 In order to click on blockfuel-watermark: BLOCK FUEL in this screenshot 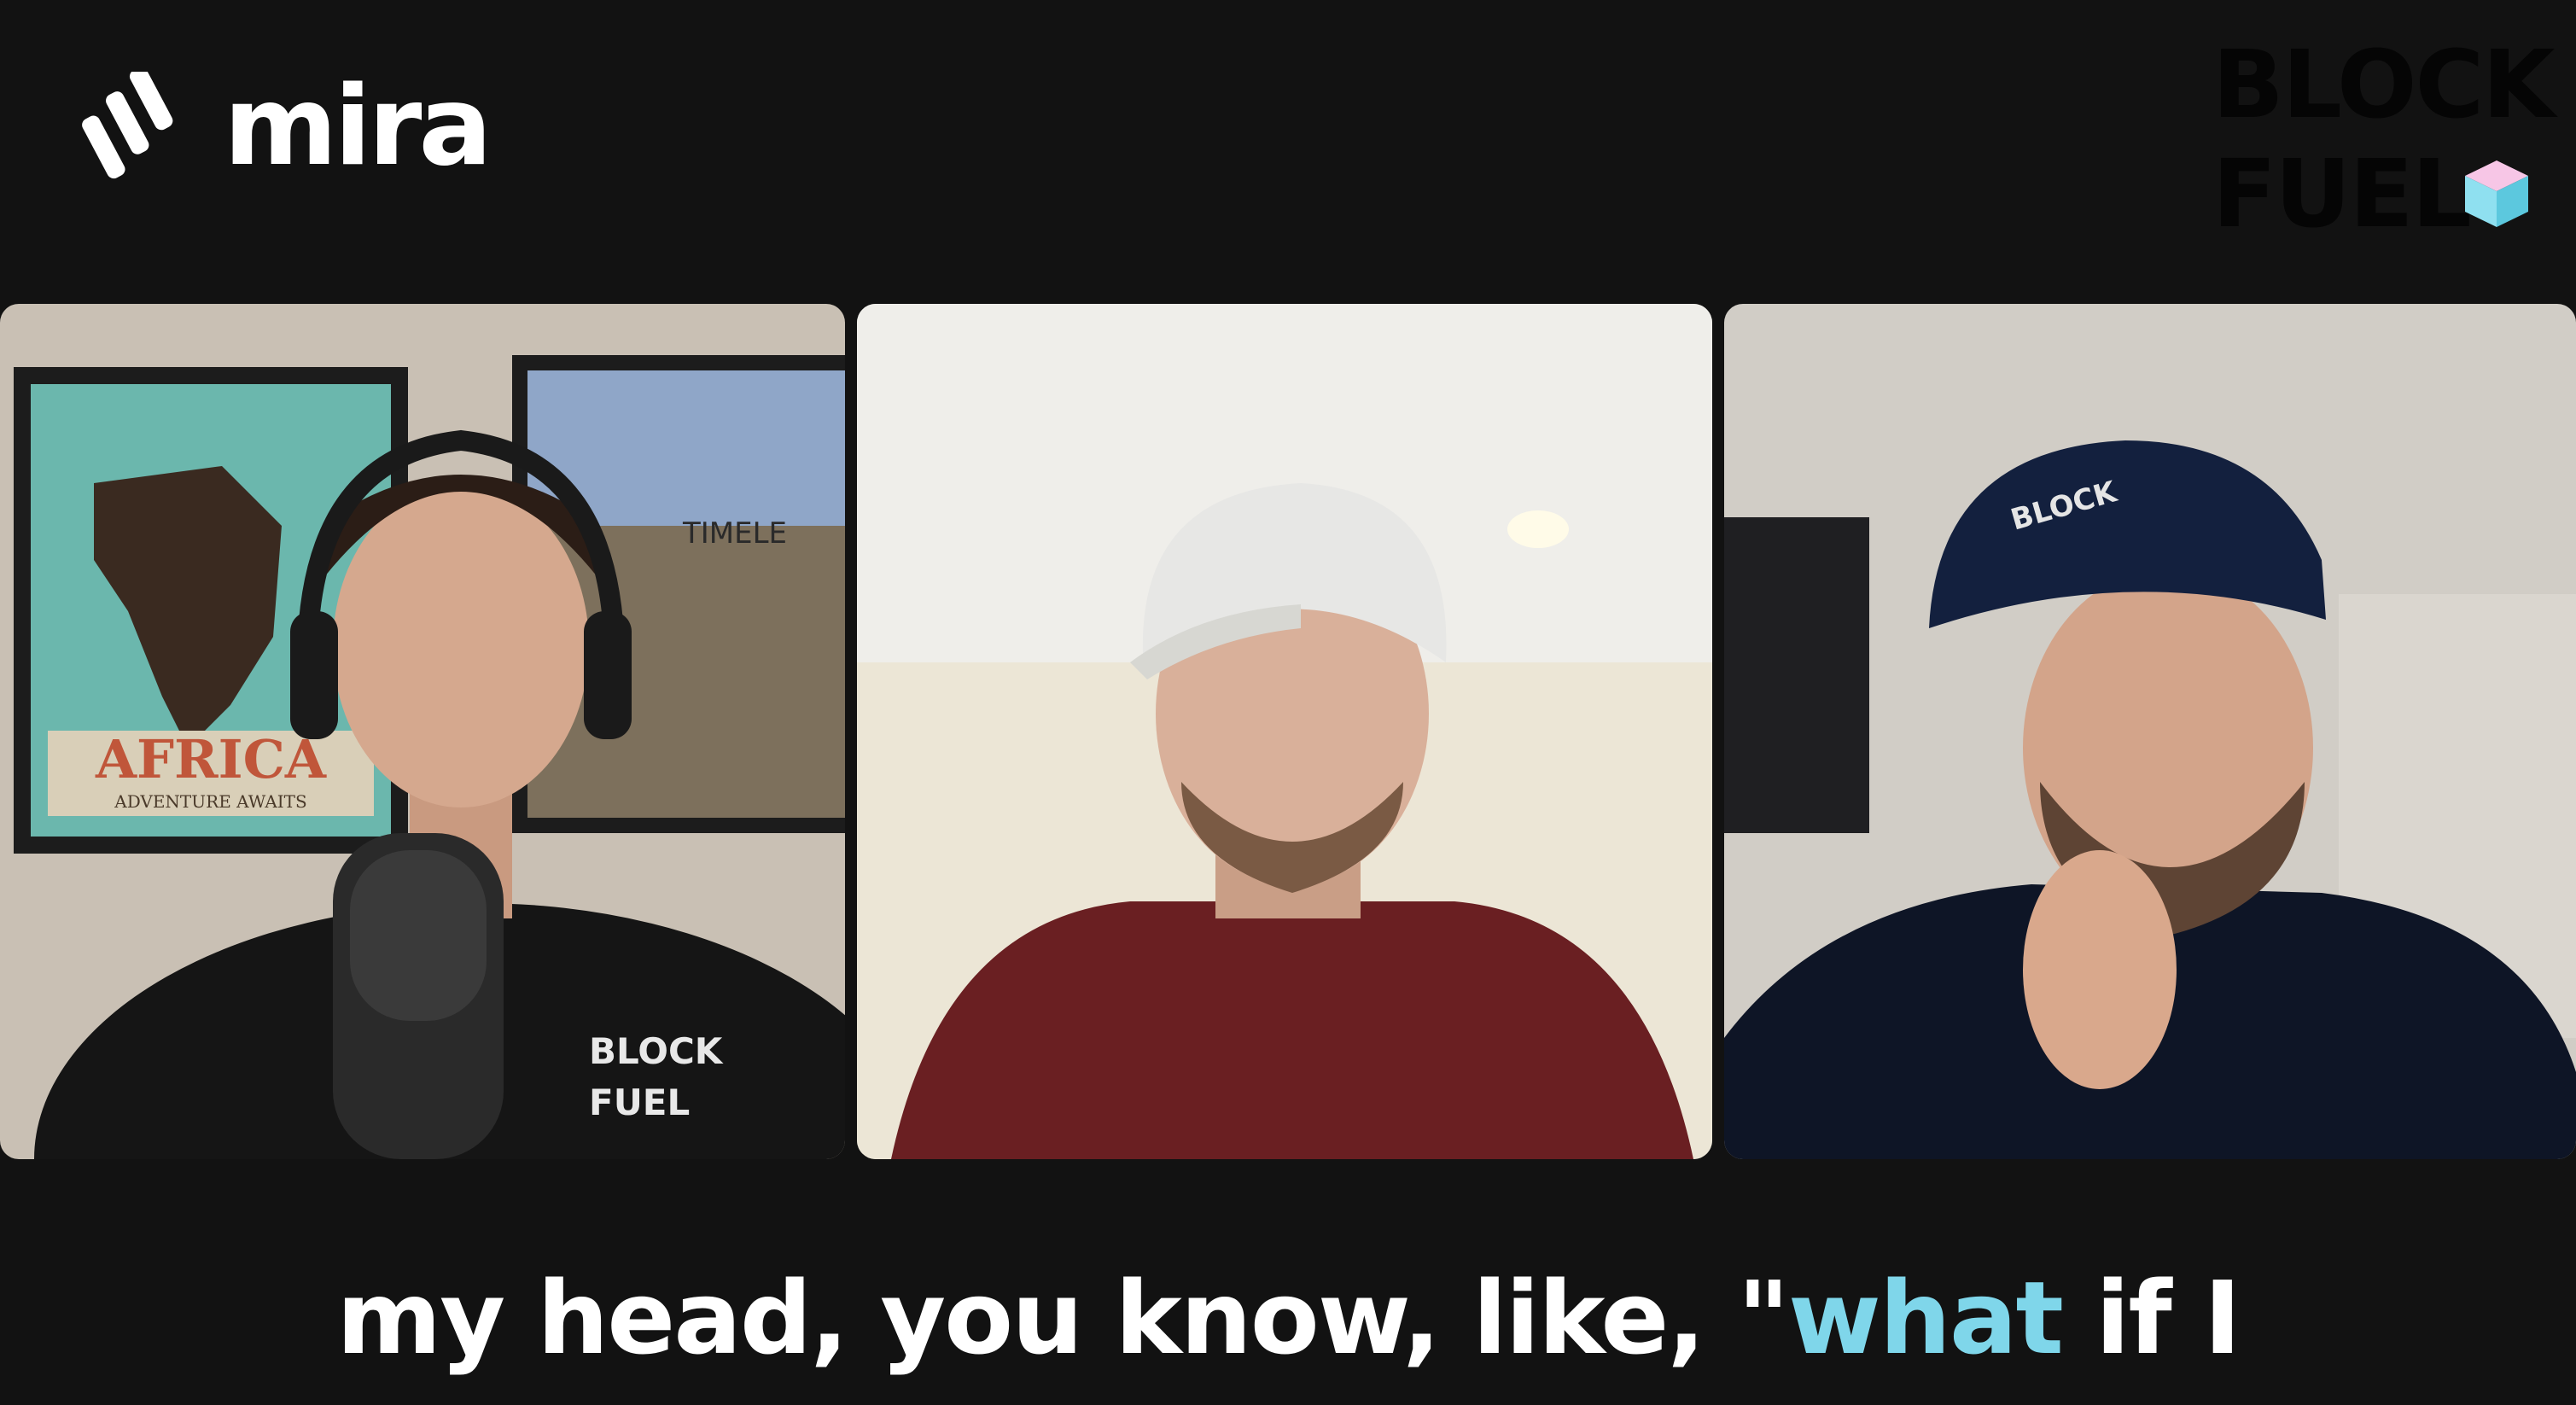, I will do `click(2383, 143)`.